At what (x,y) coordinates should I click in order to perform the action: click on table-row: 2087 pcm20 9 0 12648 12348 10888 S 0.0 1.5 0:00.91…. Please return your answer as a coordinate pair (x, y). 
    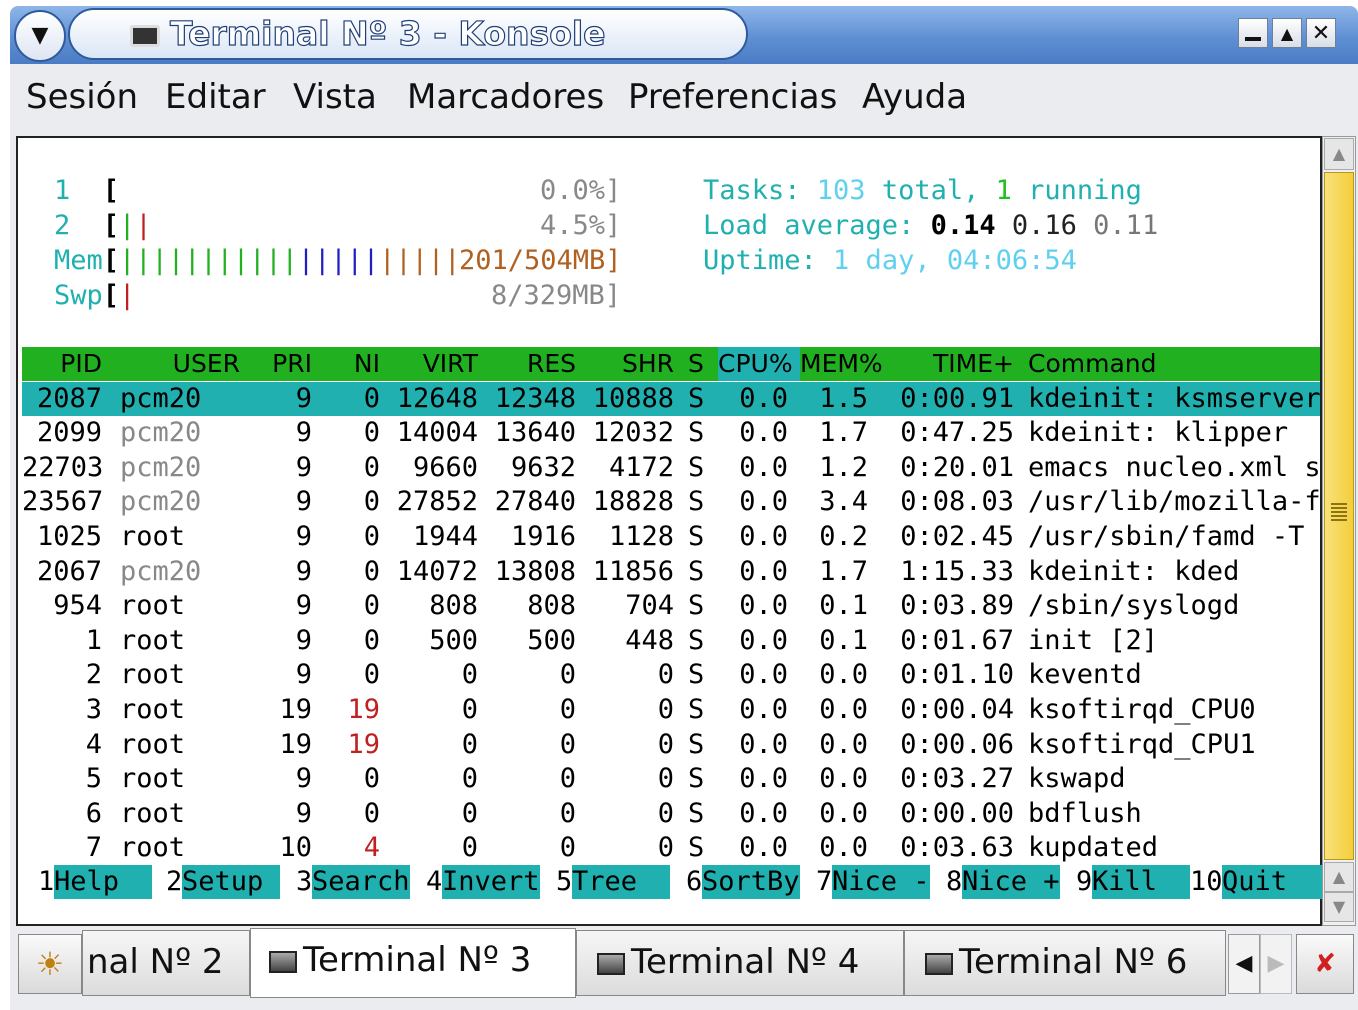
    Looking at the image, I should click on (671, 398).